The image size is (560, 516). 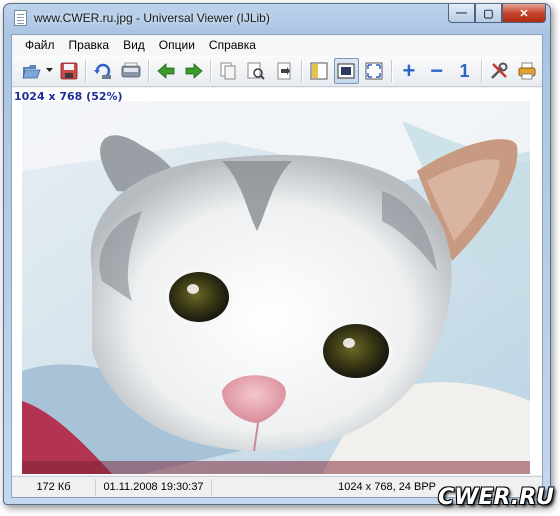 I want to click on maximize-button: ▢, so click(x=488, y=13).